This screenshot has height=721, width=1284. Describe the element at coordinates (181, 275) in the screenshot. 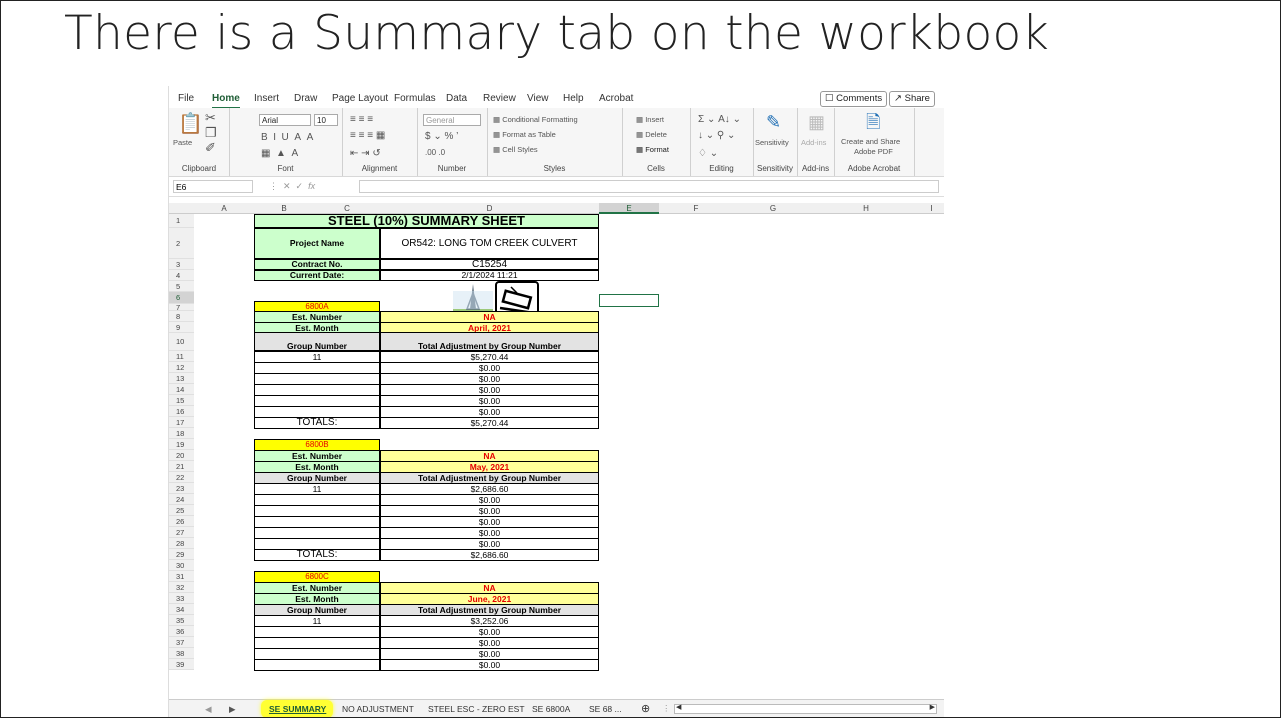

I see `row-header-4: 4` at that location.